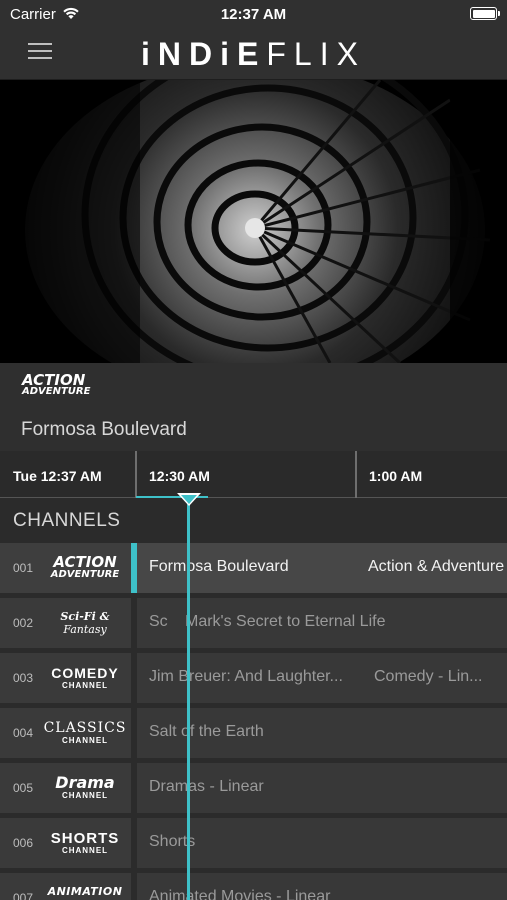 Image resolution: width=507 pixels, height=900 pixels. I want to click on program-cell: Salt of the Earth, so click(322, 733).